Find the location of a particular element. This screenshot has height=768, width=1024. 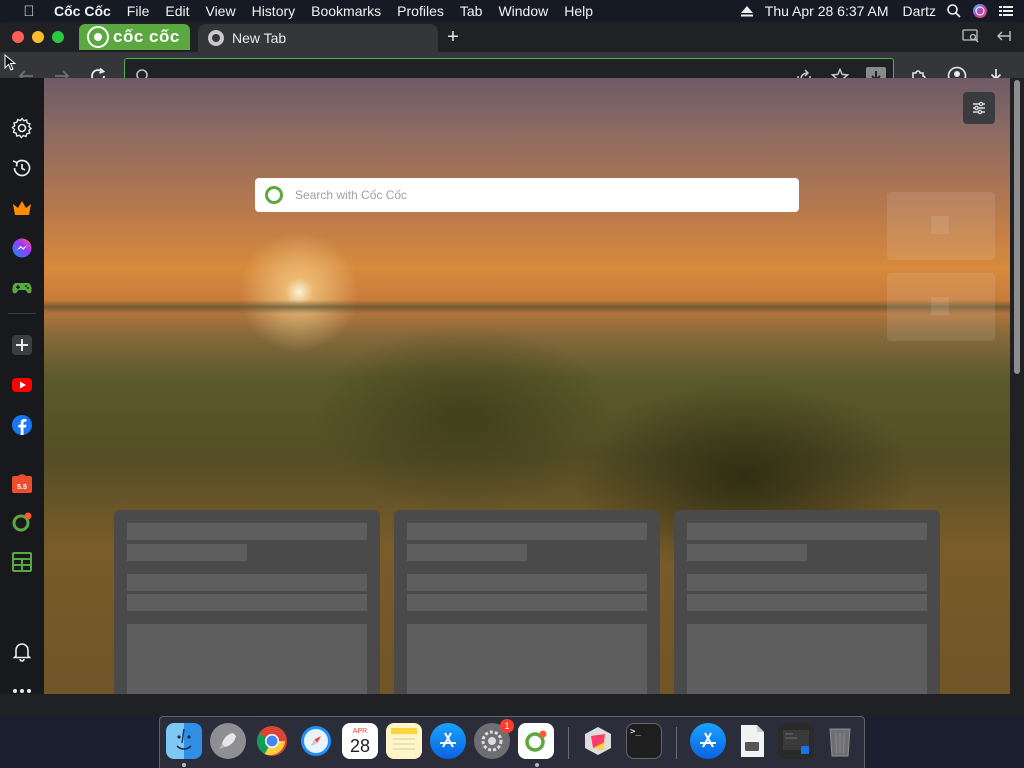

tile-placeholder-icon is located at coordinates (940, 225).